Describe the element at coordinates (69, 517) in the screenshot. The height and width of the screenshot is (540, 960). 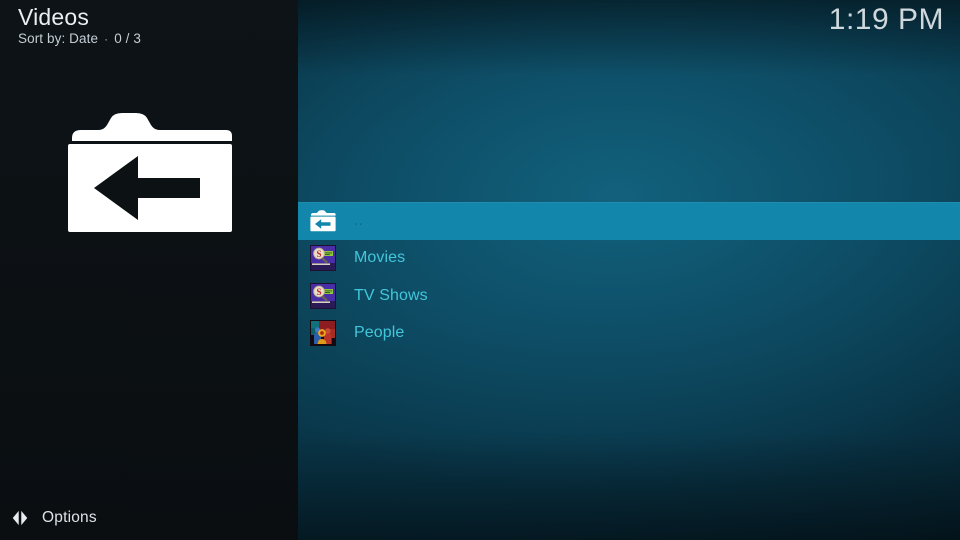
I see `options-label: Options` at that location.